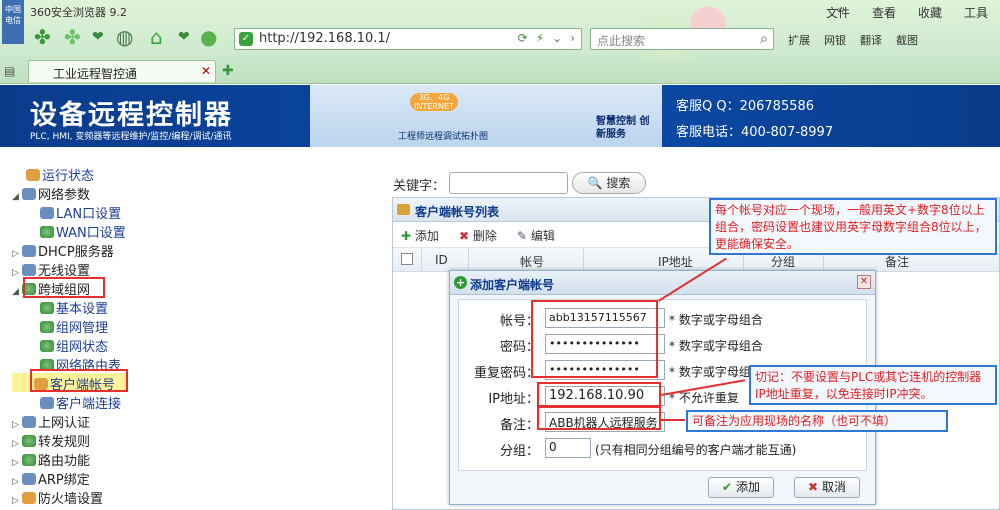 The height and width of the screenshot is (510, 1000). Describe the element at coordinates (420, 235) in the screenshot. I see `add-button: ✚ 添加` at that location.